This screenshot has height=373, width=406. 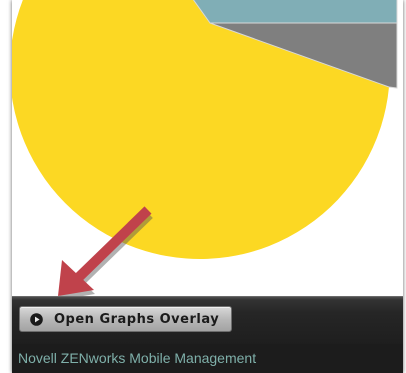 What do you see at coordinates (137, 358) in the screenshot?
I see `product-name: Novell ZENworks Mobile Management` at bounding box center [137, 358].